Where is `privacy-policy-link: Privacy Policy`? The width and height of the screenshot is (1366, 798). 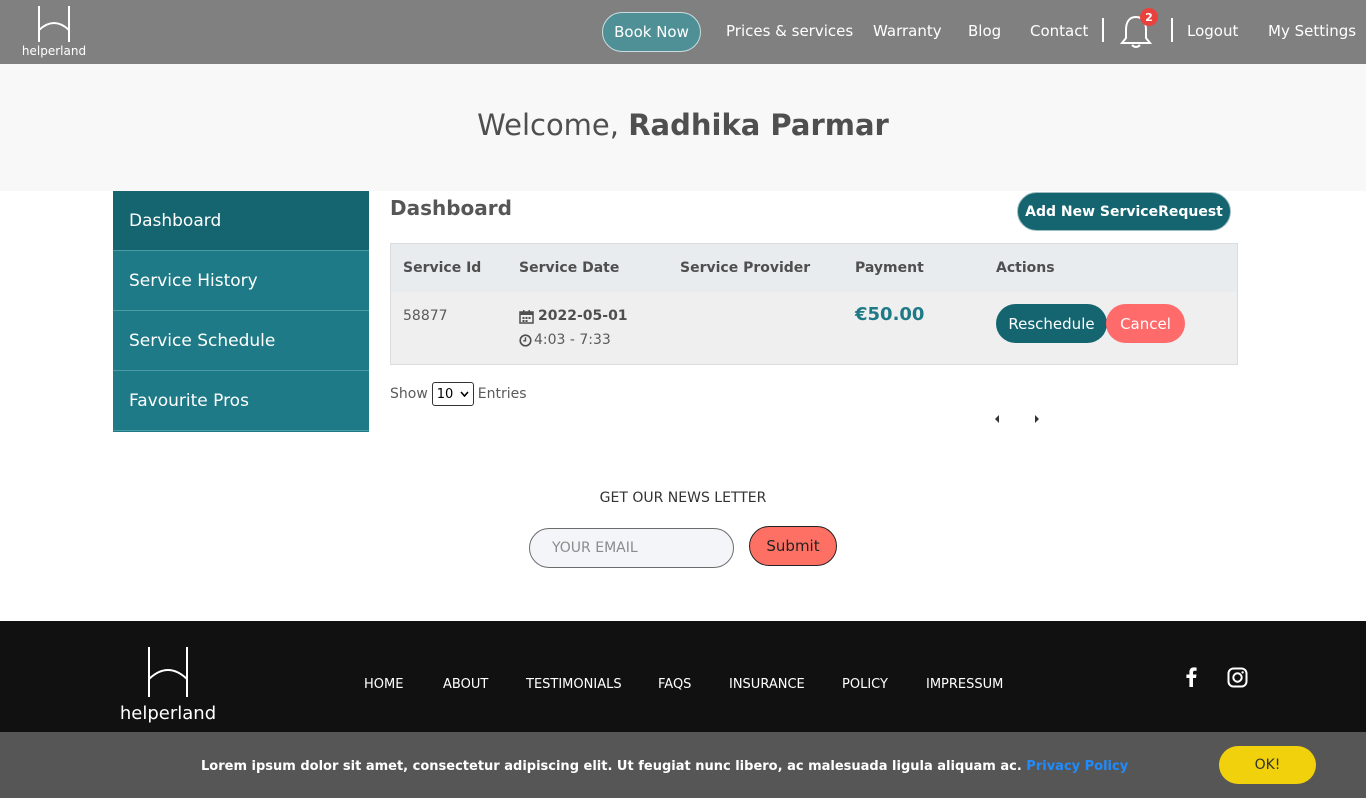 privacy-policy-link: Privacy Policy is located at coordinates (1077, 766).